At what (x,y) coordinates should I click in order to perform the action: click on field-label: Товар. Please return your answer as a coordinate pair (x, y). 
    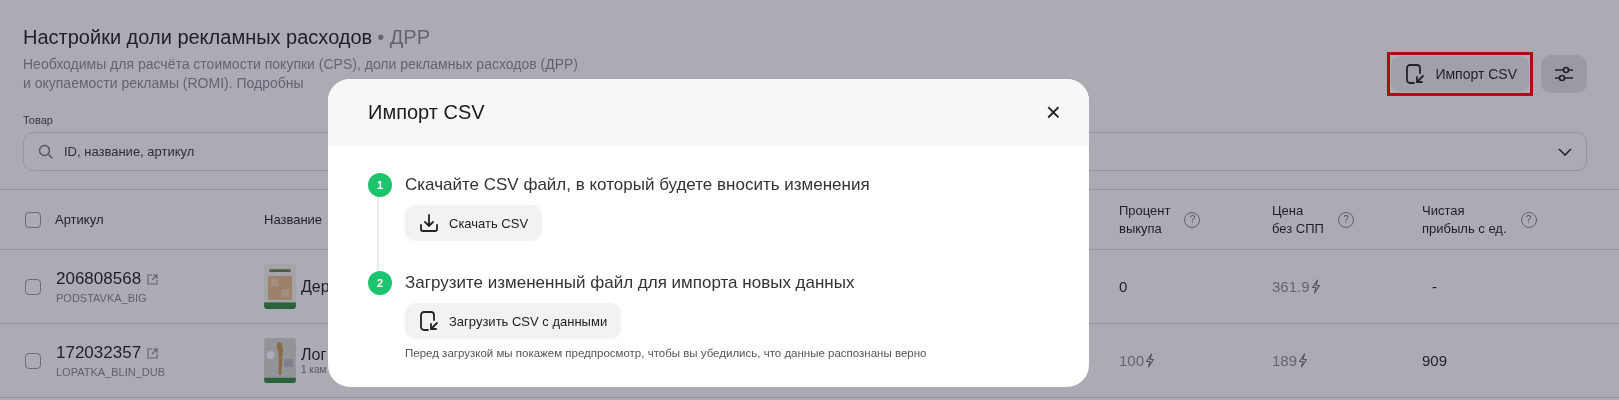
    Looking at the image, I should click on (38, 120).